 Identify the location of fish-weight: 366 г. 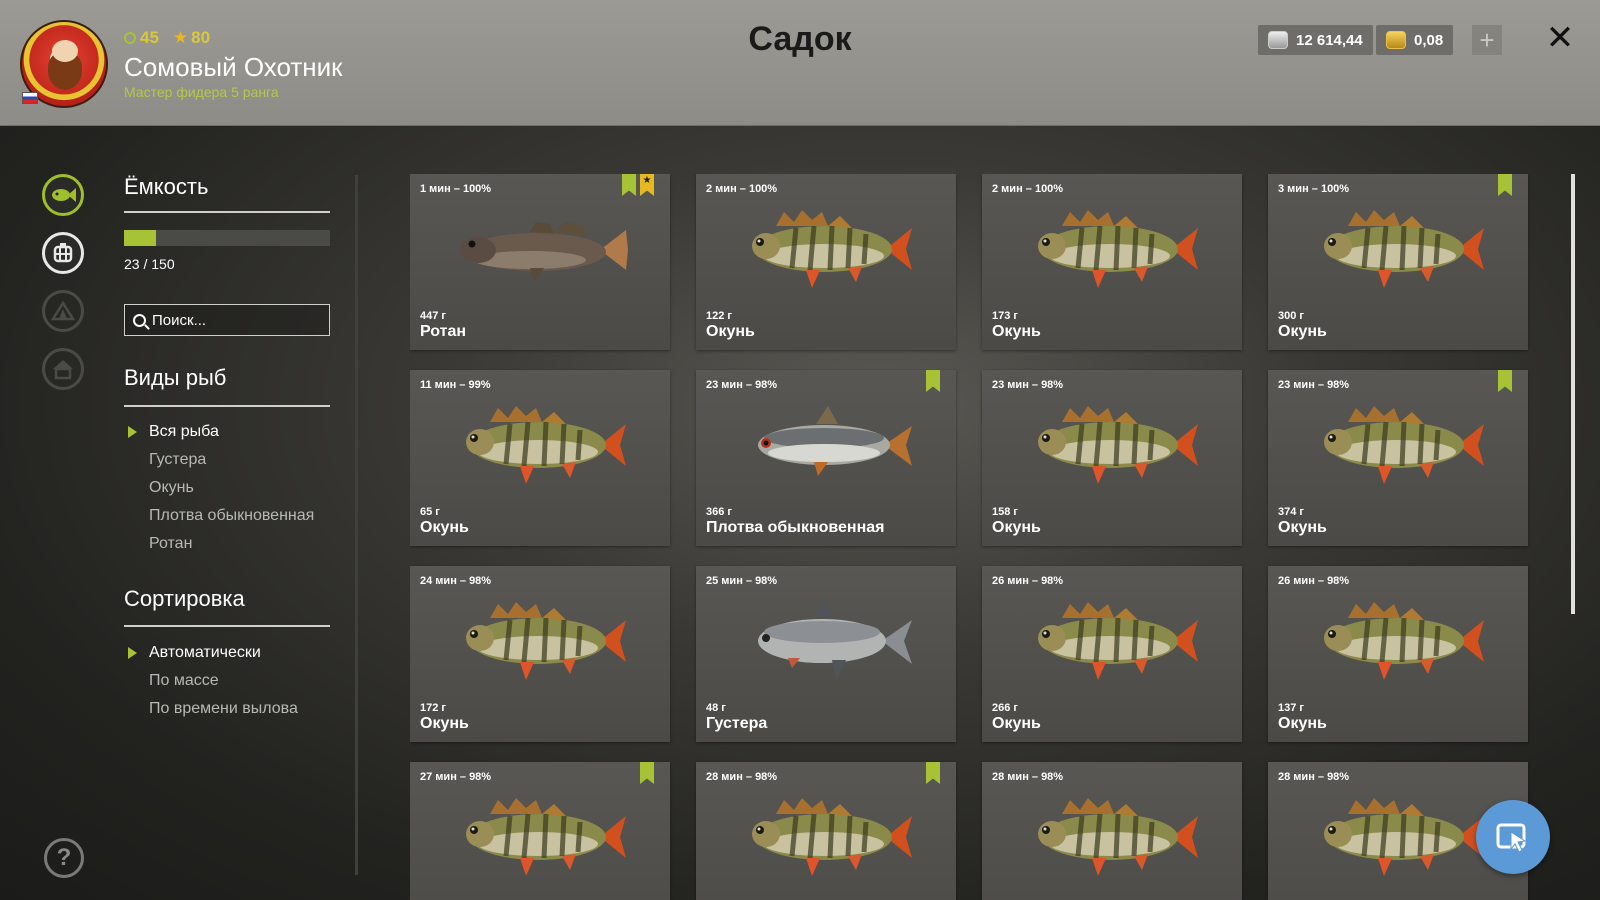
(719, 512).